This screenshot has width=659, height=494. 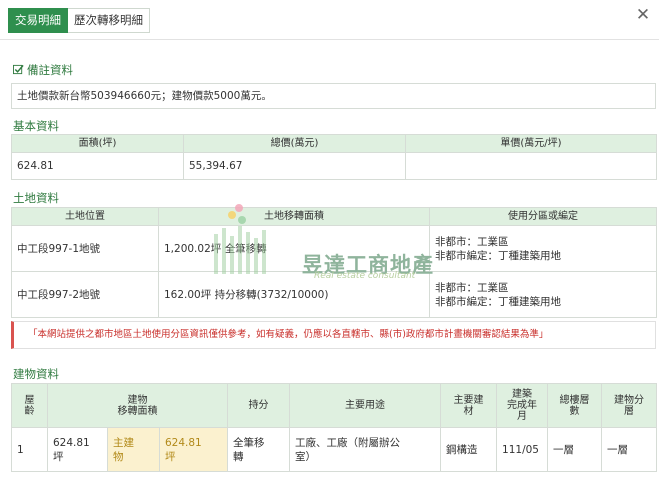 What do you see at coordinates (97, 143) in the screenshot?
I see `basic-header-area: 面積(坪)` at bounding box center [97, 143].